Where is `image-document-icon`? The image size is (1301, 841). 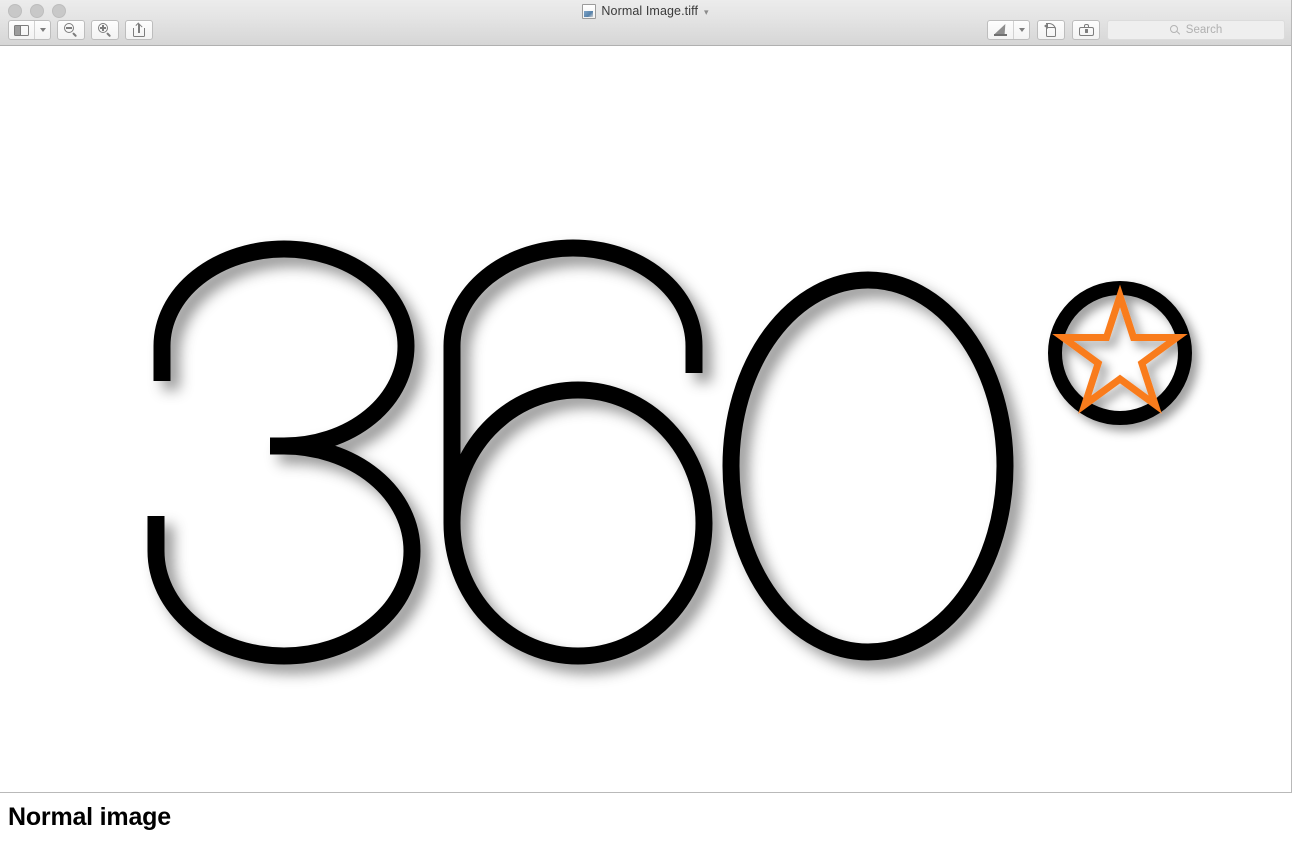 image-document-icon is located at coordinates (589, 11).